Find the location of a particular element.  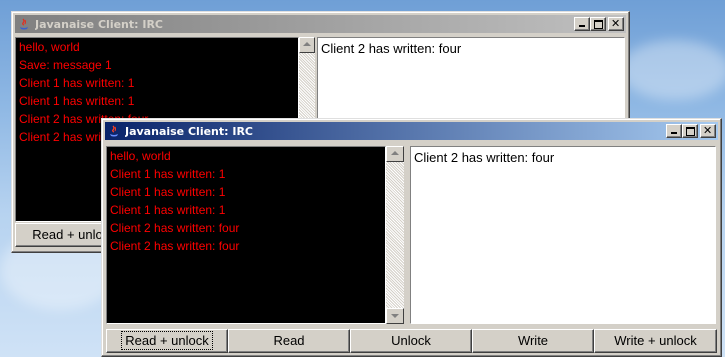

desktop-background-cloud is located at coordinates (672, 70).